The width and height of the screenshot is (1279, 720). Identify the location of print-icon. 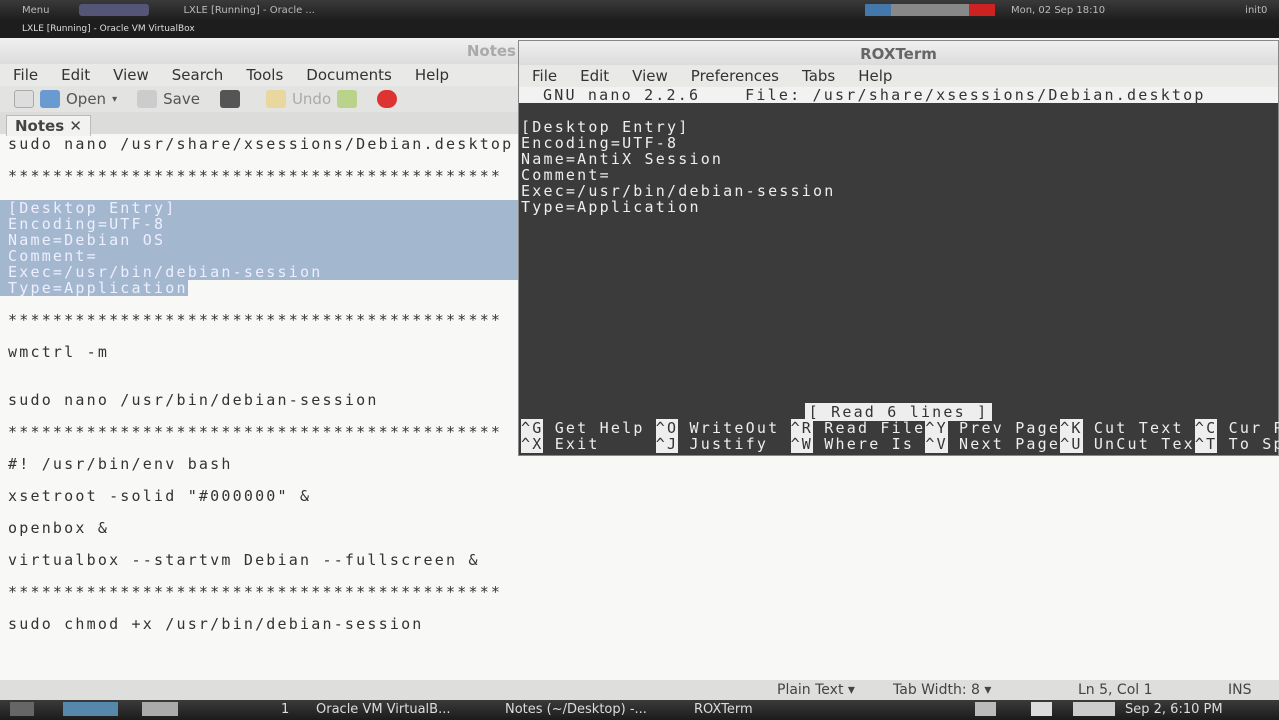
(229, 99).